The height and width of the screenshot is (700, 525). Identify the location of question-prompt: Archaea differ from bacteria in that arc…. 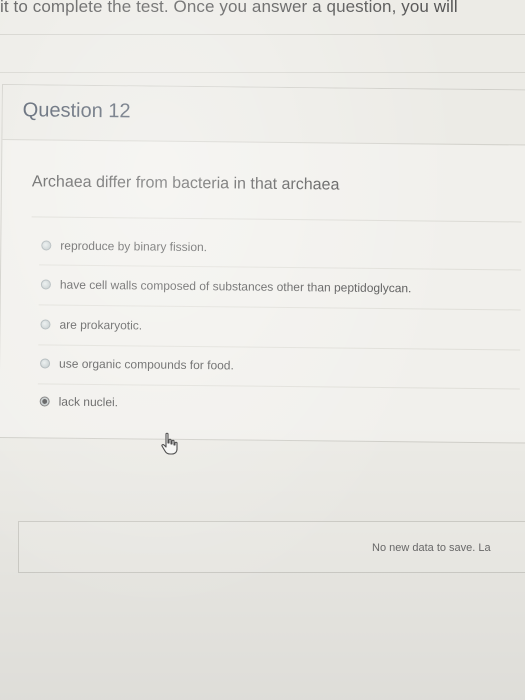
(185, 183).